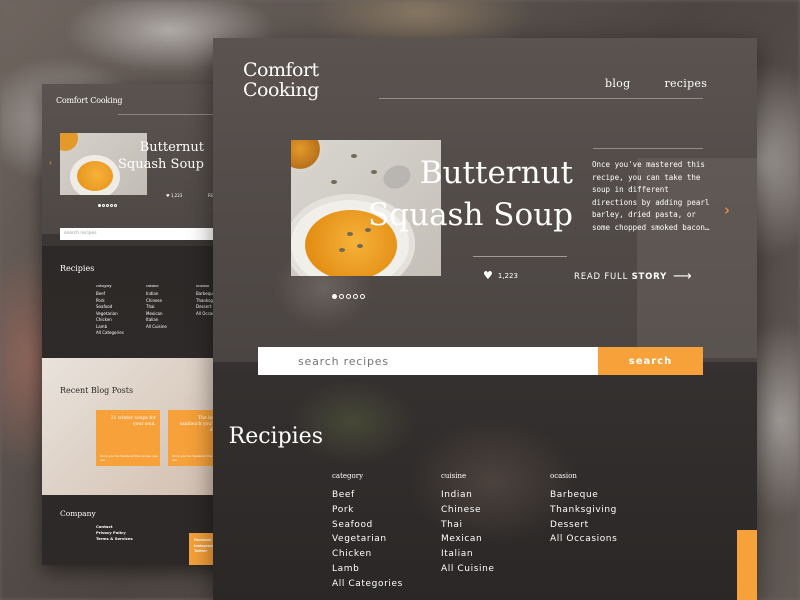  What do you see at coordinates (454, 476) in the screenshot?
I see `column-heading: cuisine` at bounding box center [454, 476].